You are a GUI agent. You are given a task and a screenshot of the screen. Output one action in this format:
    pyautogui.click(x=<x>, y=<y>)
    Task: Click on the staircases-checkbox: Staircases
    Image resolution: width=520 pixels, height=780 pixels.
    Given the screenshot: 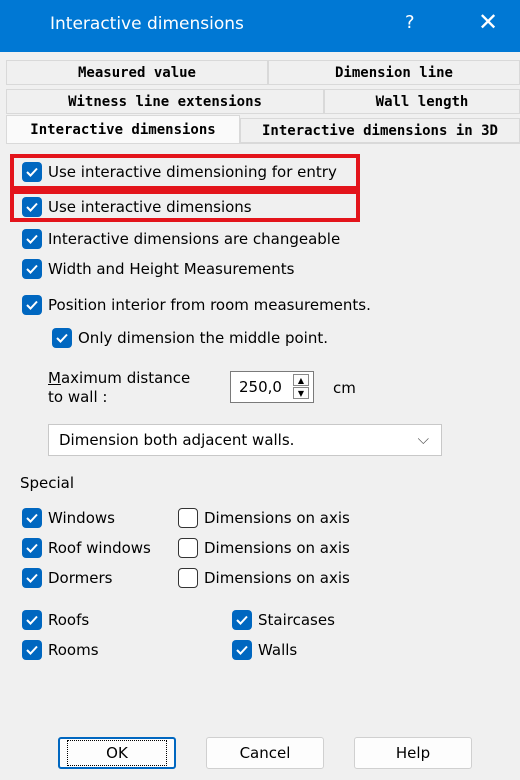 What is the action you would take?
    pyautogui.click(x=283, y=620)
    